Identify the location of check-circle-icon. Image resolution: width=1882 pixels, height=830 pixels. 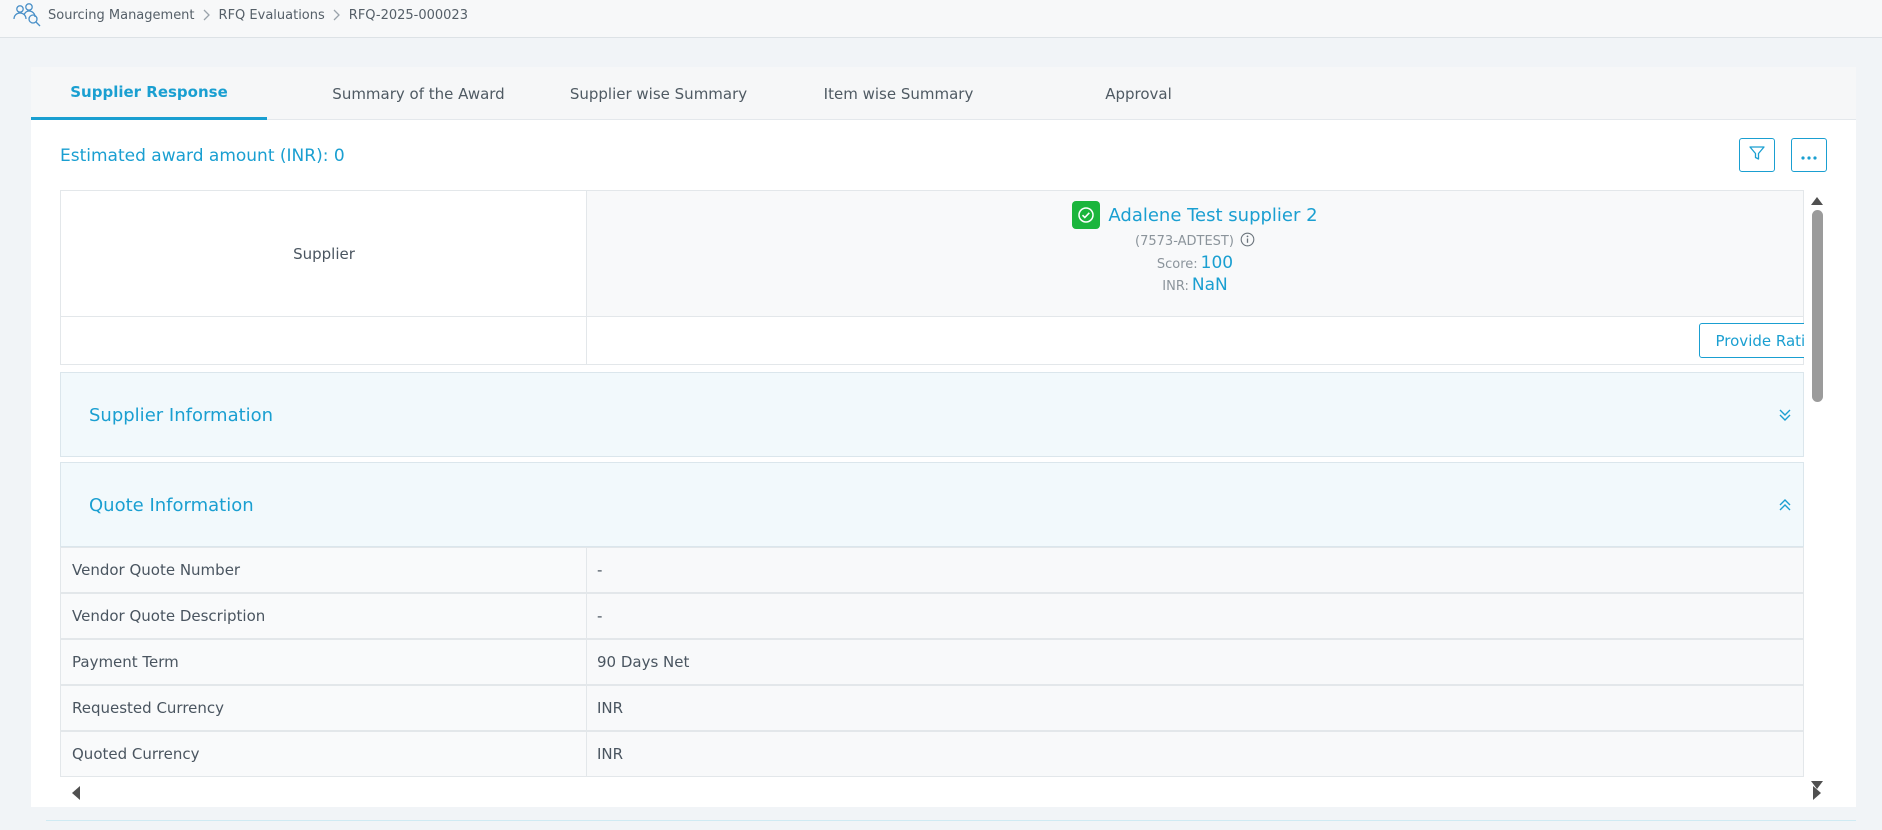
(1086, 215).